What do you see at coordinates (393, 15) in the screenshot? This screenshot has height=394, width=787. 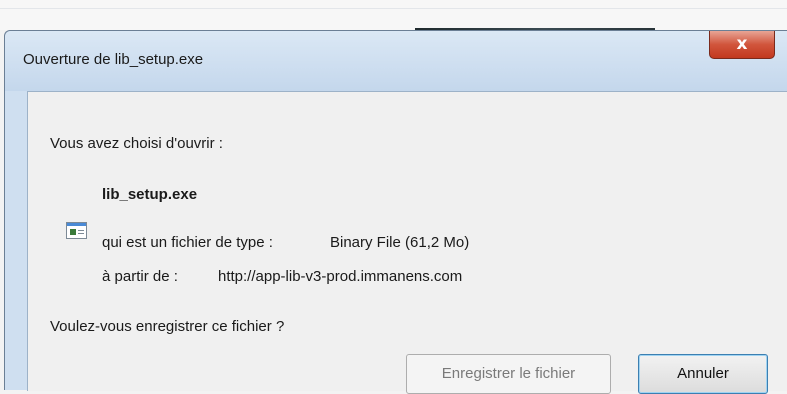 I see `background-top` at bounding box center [393, 15].